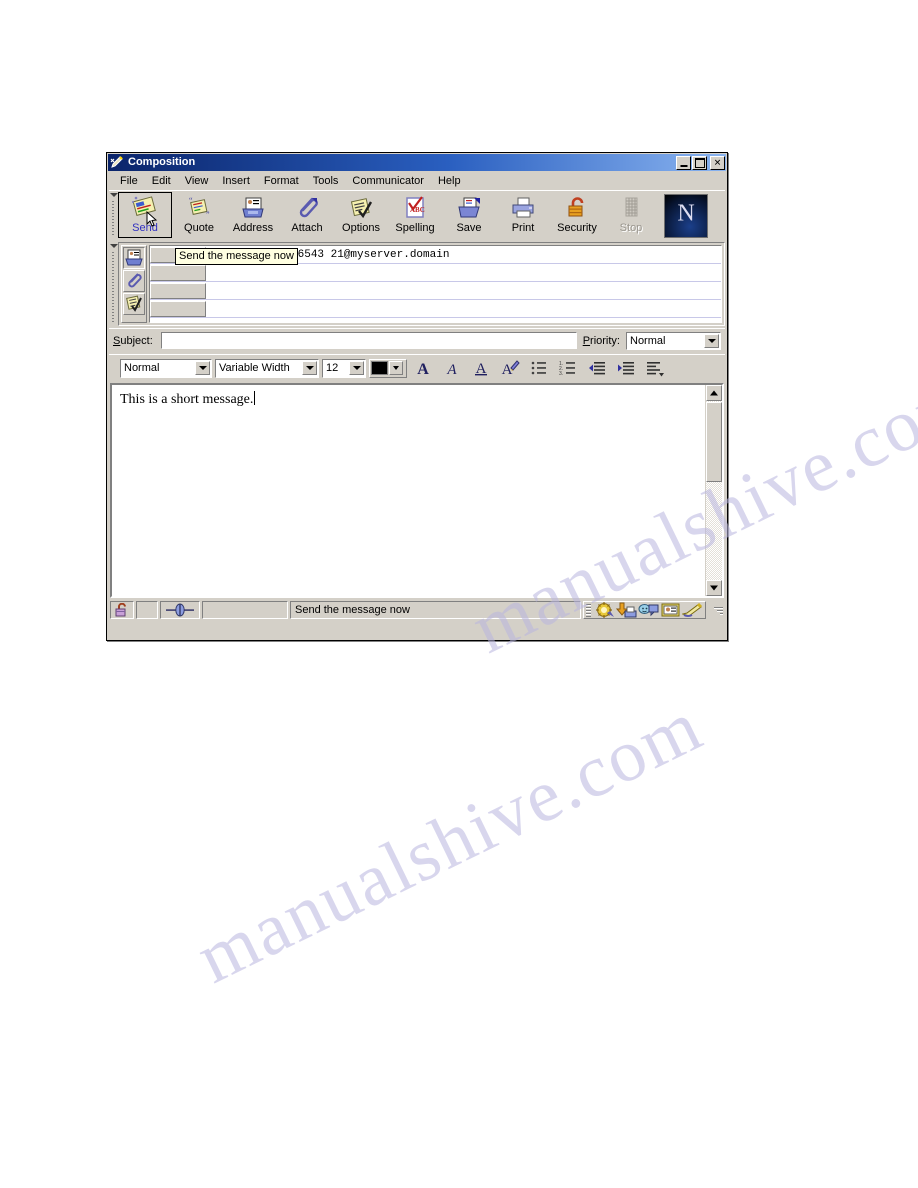  Describe the element at coordinates (449, 181) in the screenshot. I see `menu-item-help: Help` at that location.